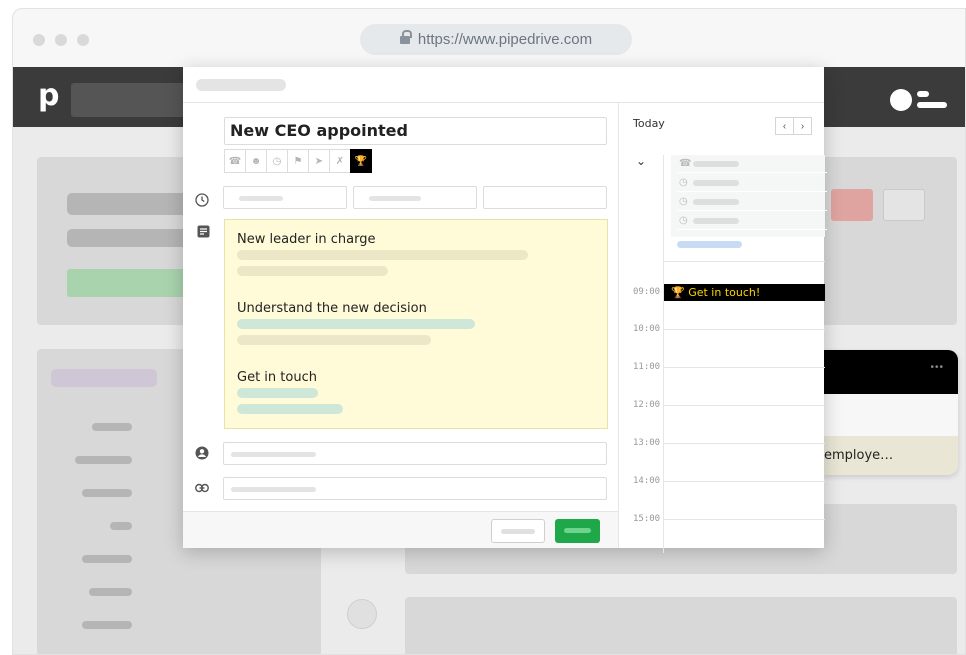  What do you see at coordinates (901, 100) in the screenshot?
I see `user-avatar-icon` at bounding box center [901, 100].